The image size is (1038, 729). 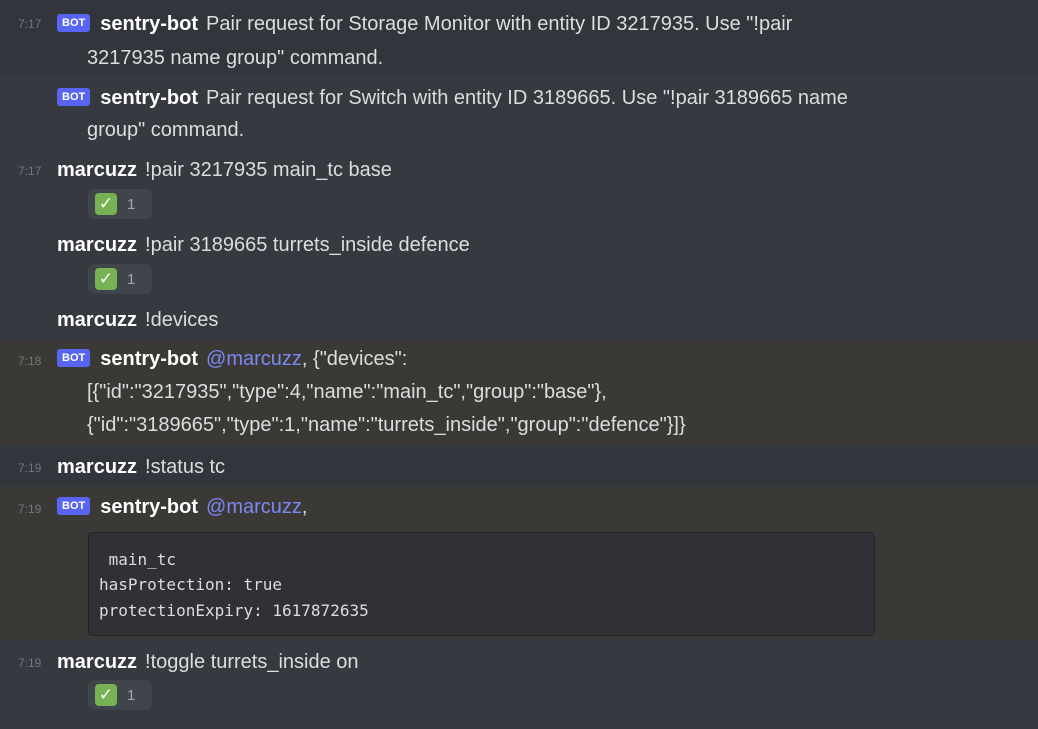 I want to click on code-line: protectionExpiry: 1617872635, so click(x=234, y=610).